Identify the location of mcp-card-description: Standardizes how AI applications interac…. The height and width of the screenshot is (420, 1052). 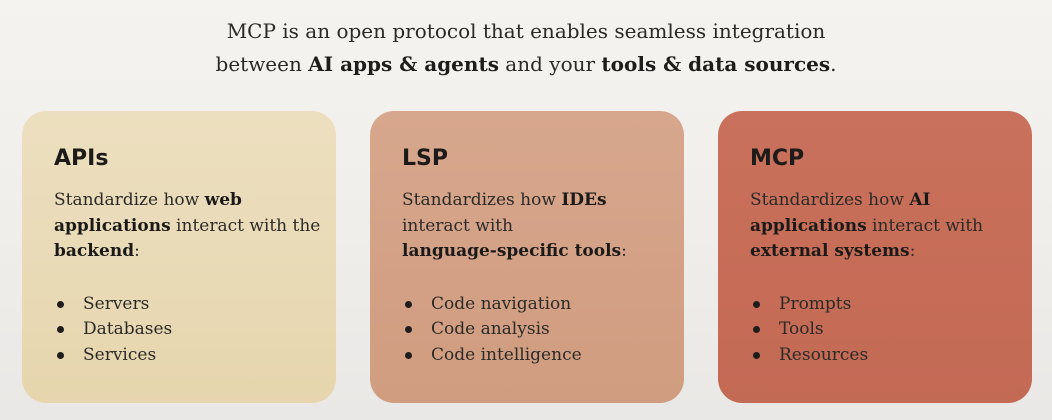
(885, 226).